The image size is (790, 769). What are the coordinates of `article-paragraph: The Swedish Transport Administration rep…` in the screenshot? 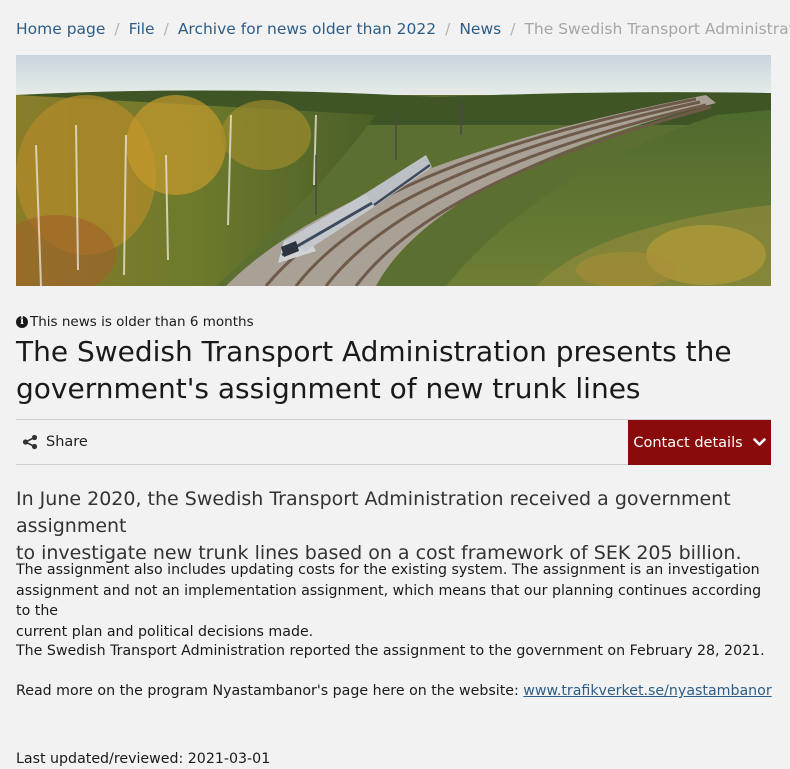 It's located at (390, 651).